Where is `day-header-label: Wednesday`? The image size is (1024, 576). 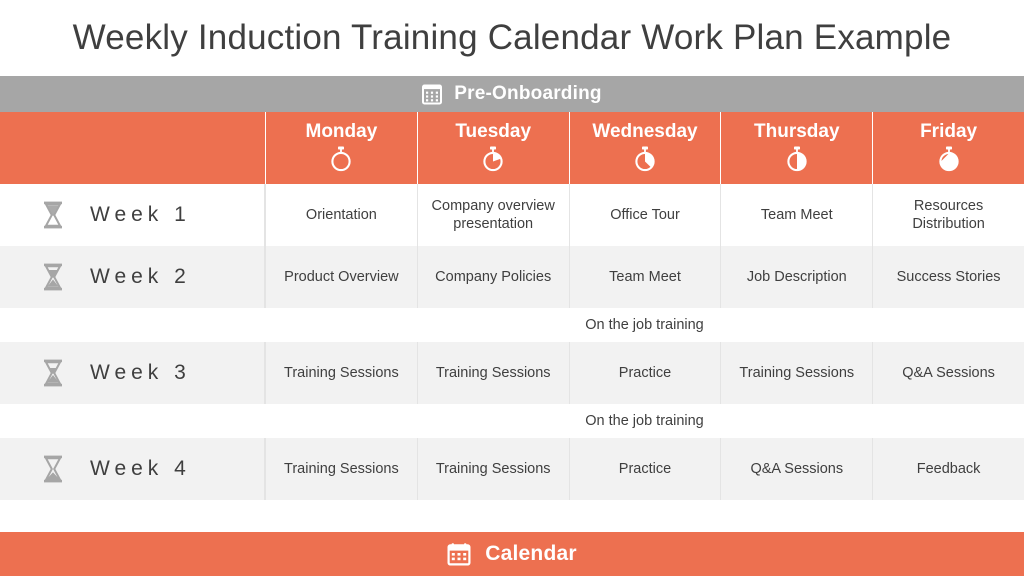 day-header-label: Wednesday is located at coordinates (645, 131).